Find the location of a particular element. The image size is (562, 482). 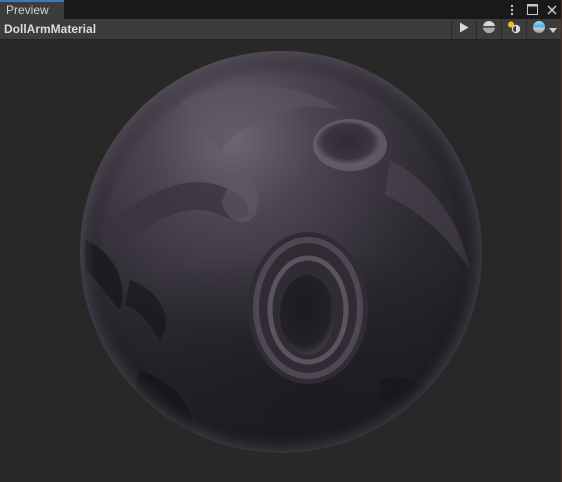

tab-strip: Preview is located at coordinates (281, 9).